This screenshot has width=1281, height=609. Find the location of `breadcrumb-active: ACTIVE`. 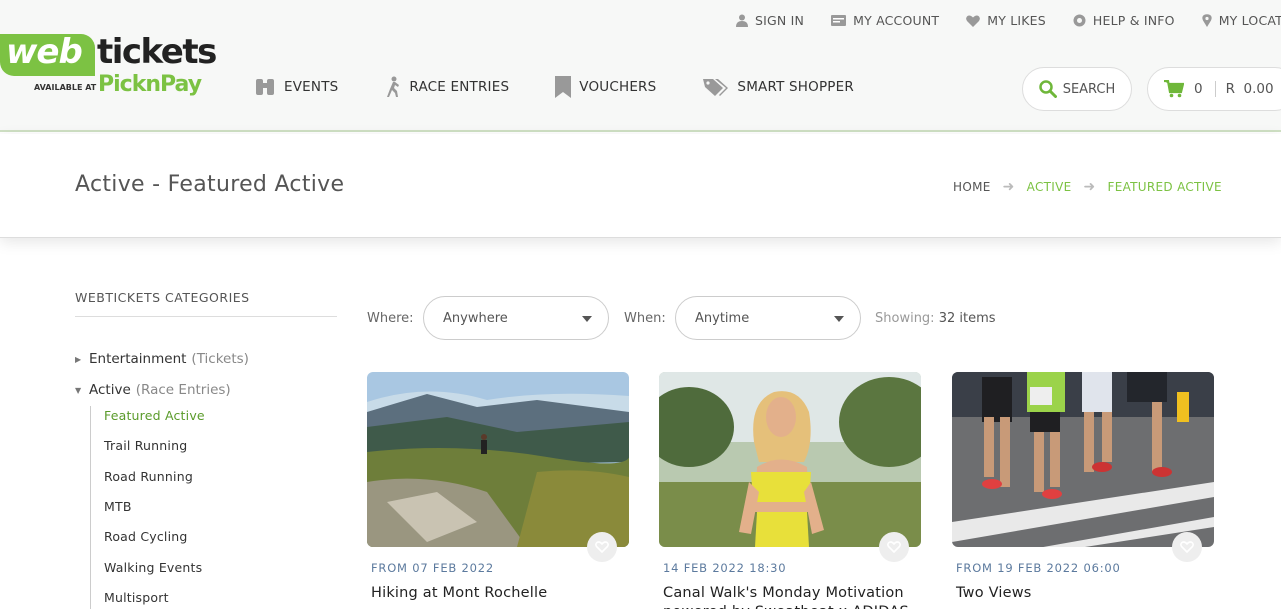

breadcrumb-active: ACTIVE is located at coordinates (1049, 187).